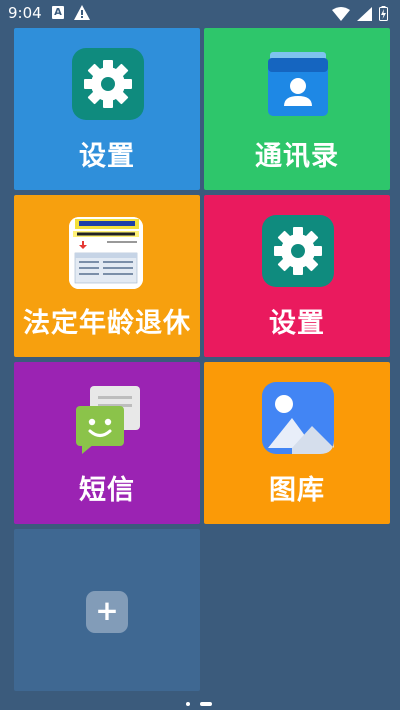 The width and height of the screenshot is (400, 710). Describe the element at coordinates (25, 13) in the screenshot. I see `status-time: 9:04` at that location.